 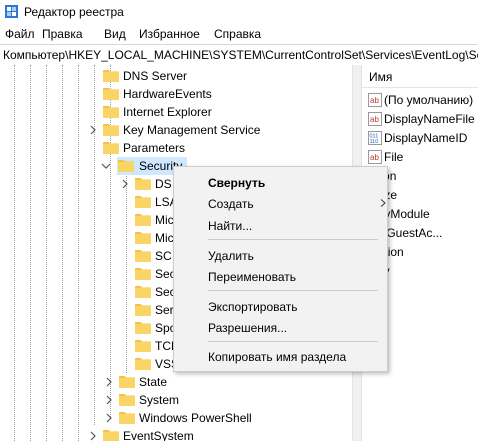 What do you see at coordinates (163, 184) in the screenshot?
I see `tree-item-label: DS` at bounding box center [163, 184].